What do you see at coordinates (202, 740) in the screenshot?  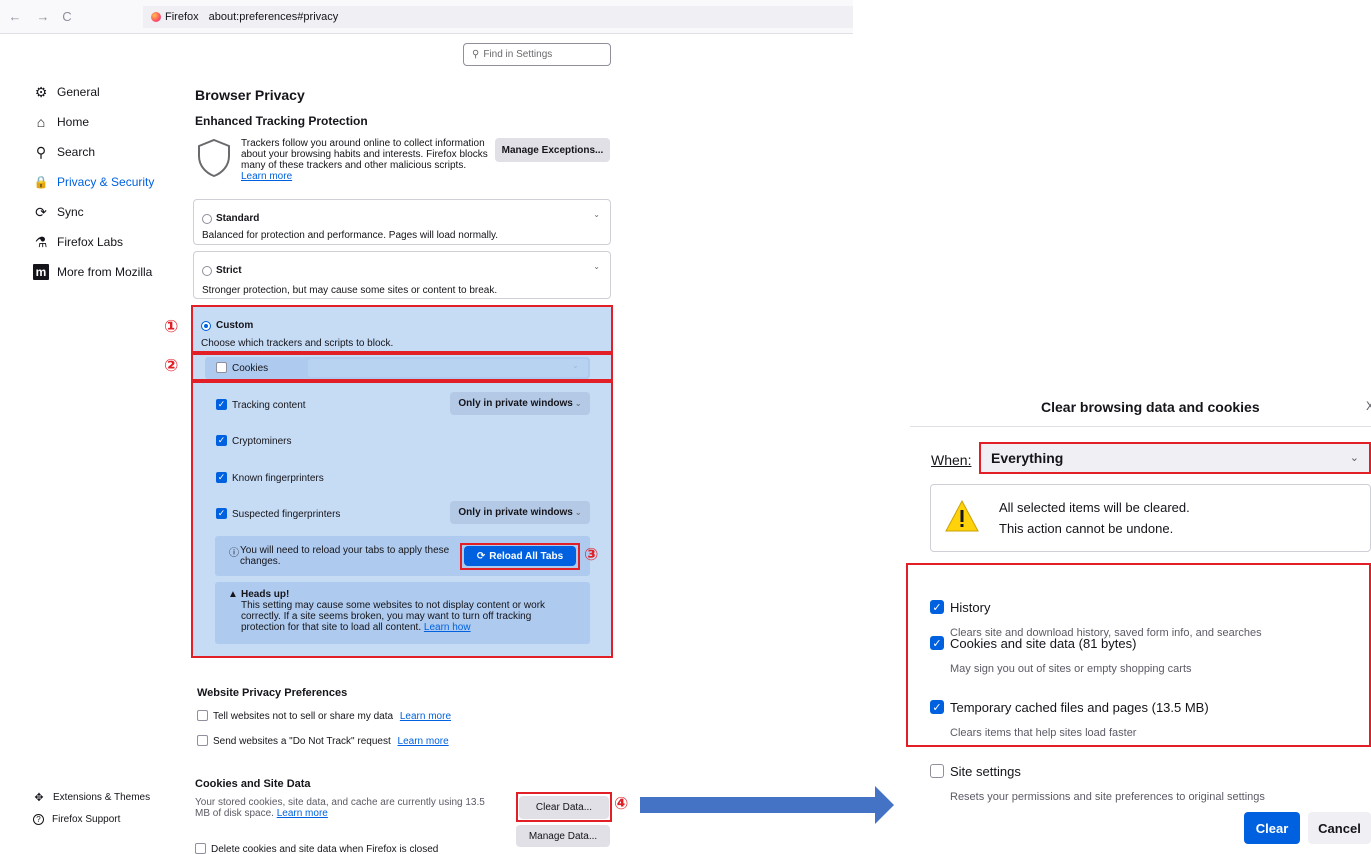 I see `dnt-checkbox` at bounding box center [202, 740].